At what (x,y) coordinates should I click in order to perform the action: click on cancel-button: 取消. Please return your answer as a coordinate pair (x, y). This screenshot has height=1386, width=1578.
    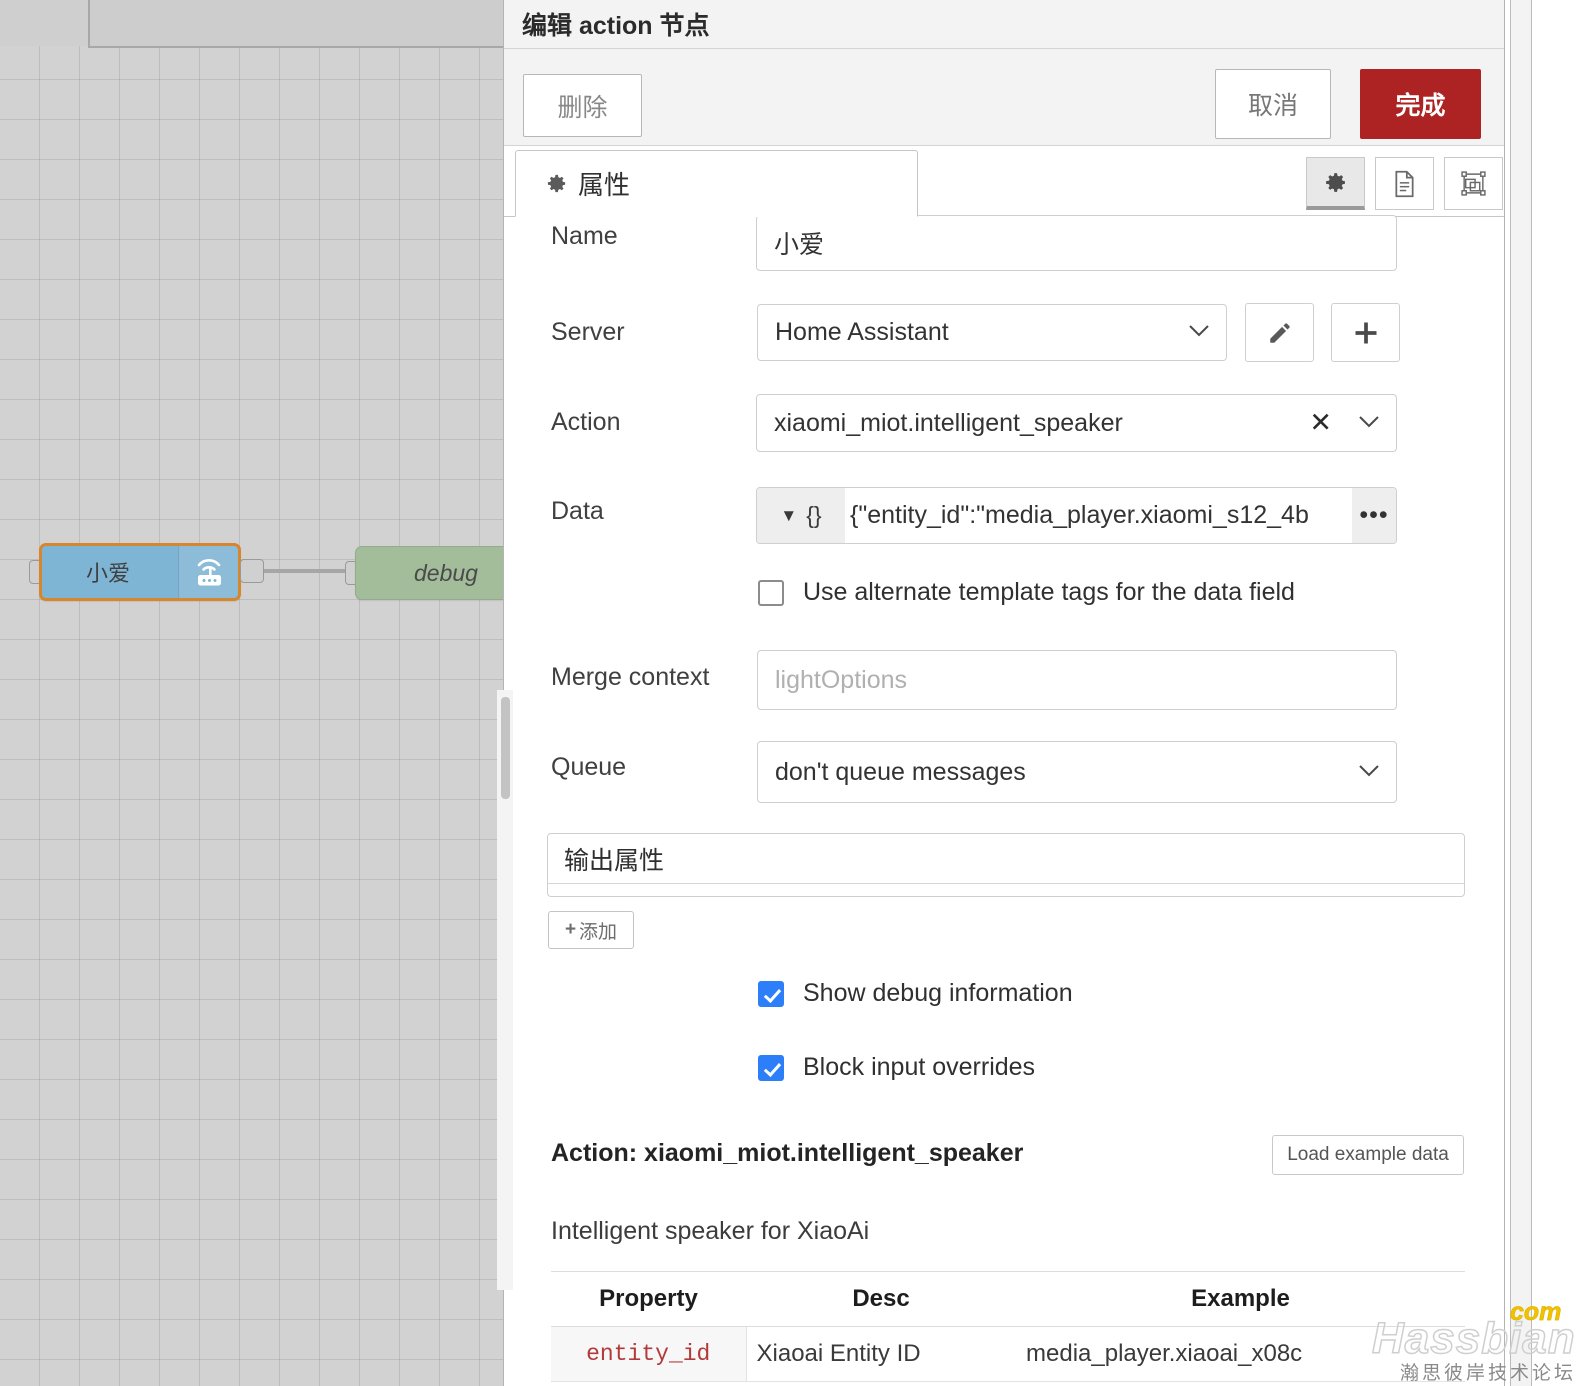
    Looking at the image, I should click on (1273, 104).